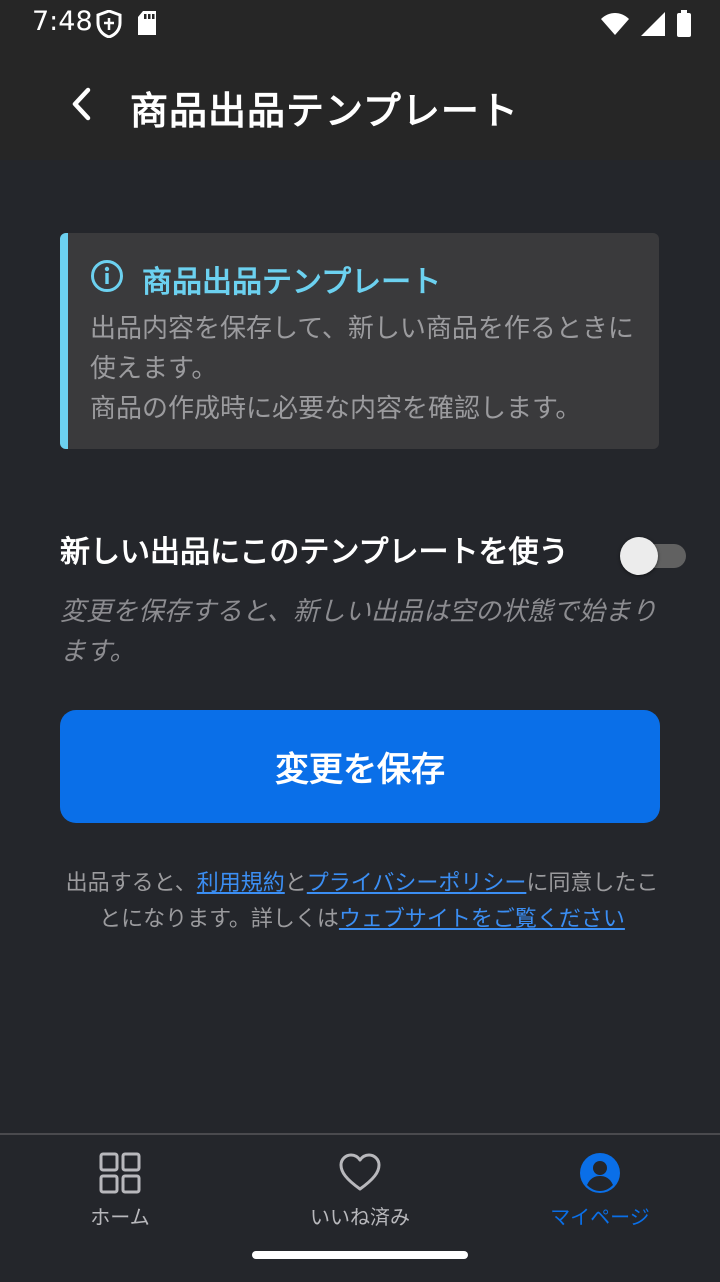 The height and width of the screenshot is (1282, 720). What do you see at coordinates (314, 552) in the screenshot?
I see `toggle-label: 新しい出品にこのテンプレートを使う` at bounding box center [314, 552].